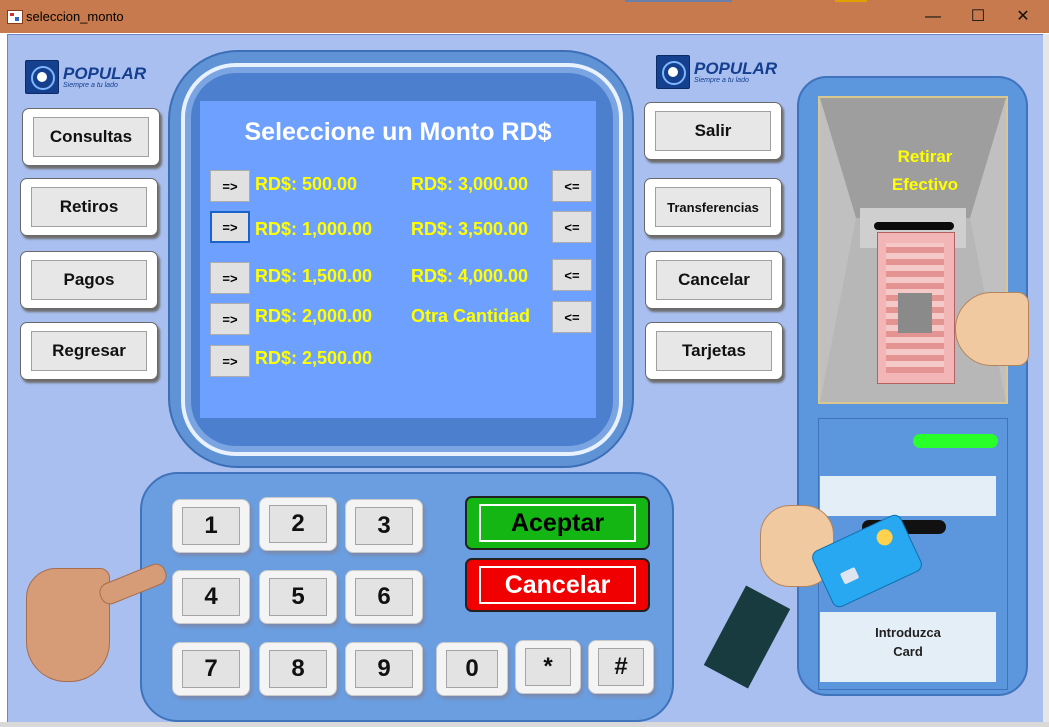  Describe the element at coordinates (15, 17) in the screenshot. I see `app-icon` at that location.